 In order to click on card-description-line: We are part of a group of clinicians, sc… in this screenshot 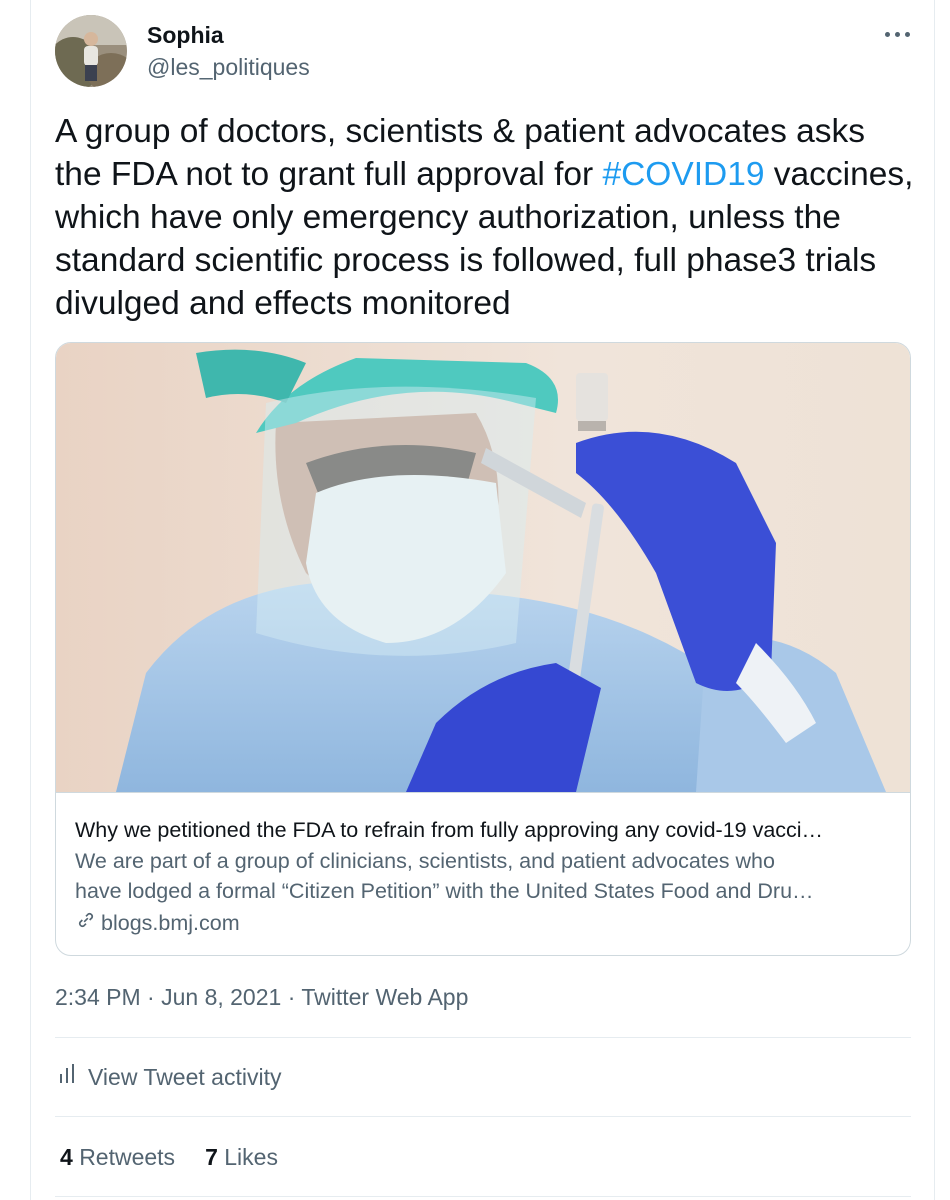, I will do `click(425, 861)`.